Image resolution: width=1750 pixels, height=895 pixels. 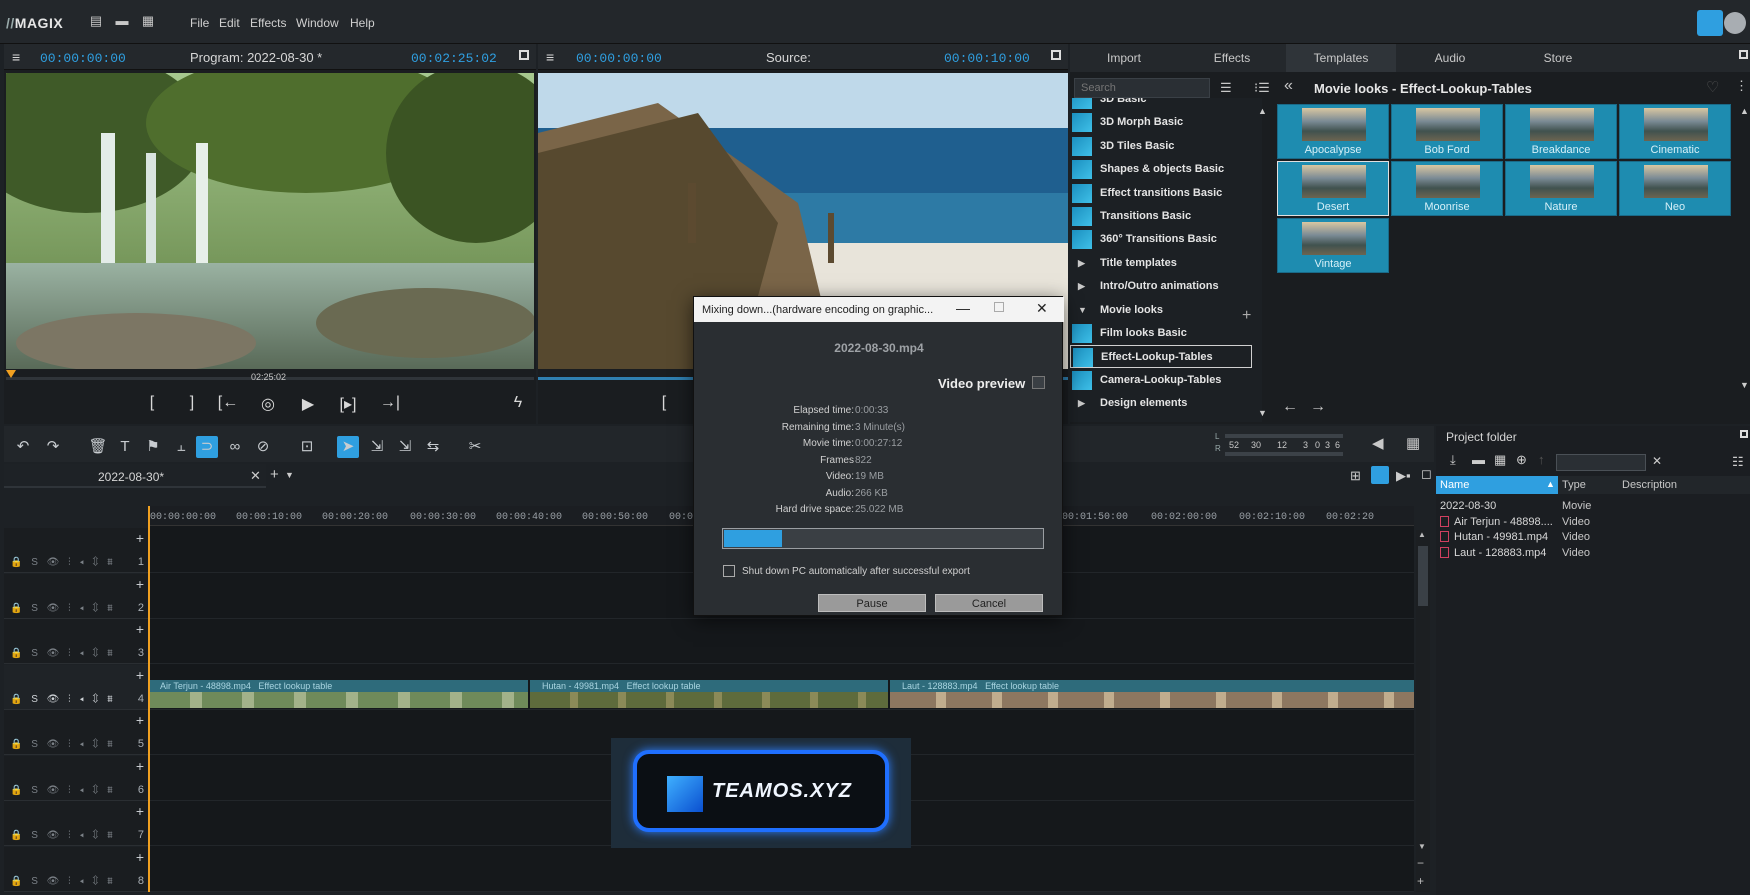 What do you see at coordinates (1232, 58) in the screenshot?
I see `tab-effects: Effects` at bounding box center [1232, 58].